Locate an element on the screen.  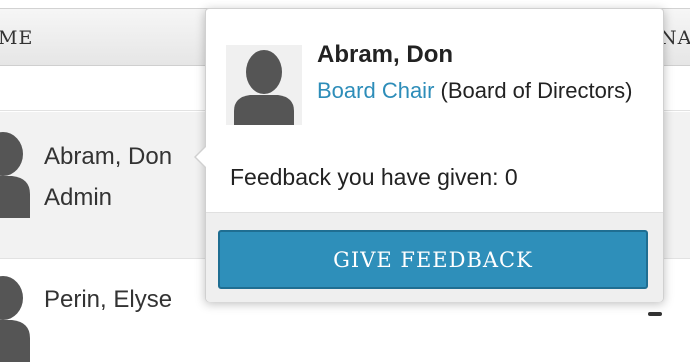
person-silhouette-icon is located at coordinates (264, 87).